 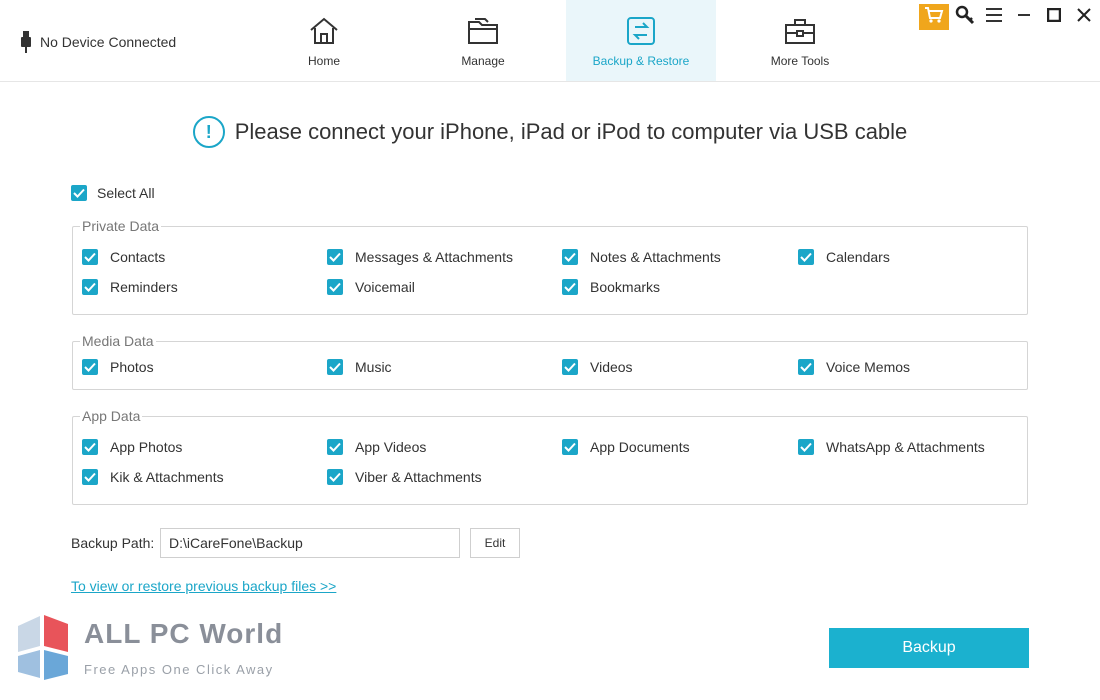 What do you see at coordinates (184, 633) in the screenshot?
I see `watermark-title: ALL PC World` at bounding box center [184, 633].